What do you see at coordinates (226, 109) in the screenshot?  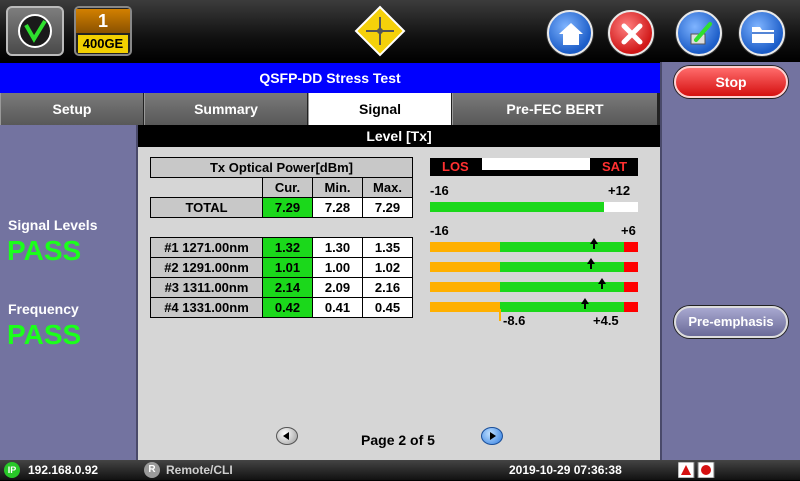 I see `tab-summary: Summary` at bounding box center [226, 109].